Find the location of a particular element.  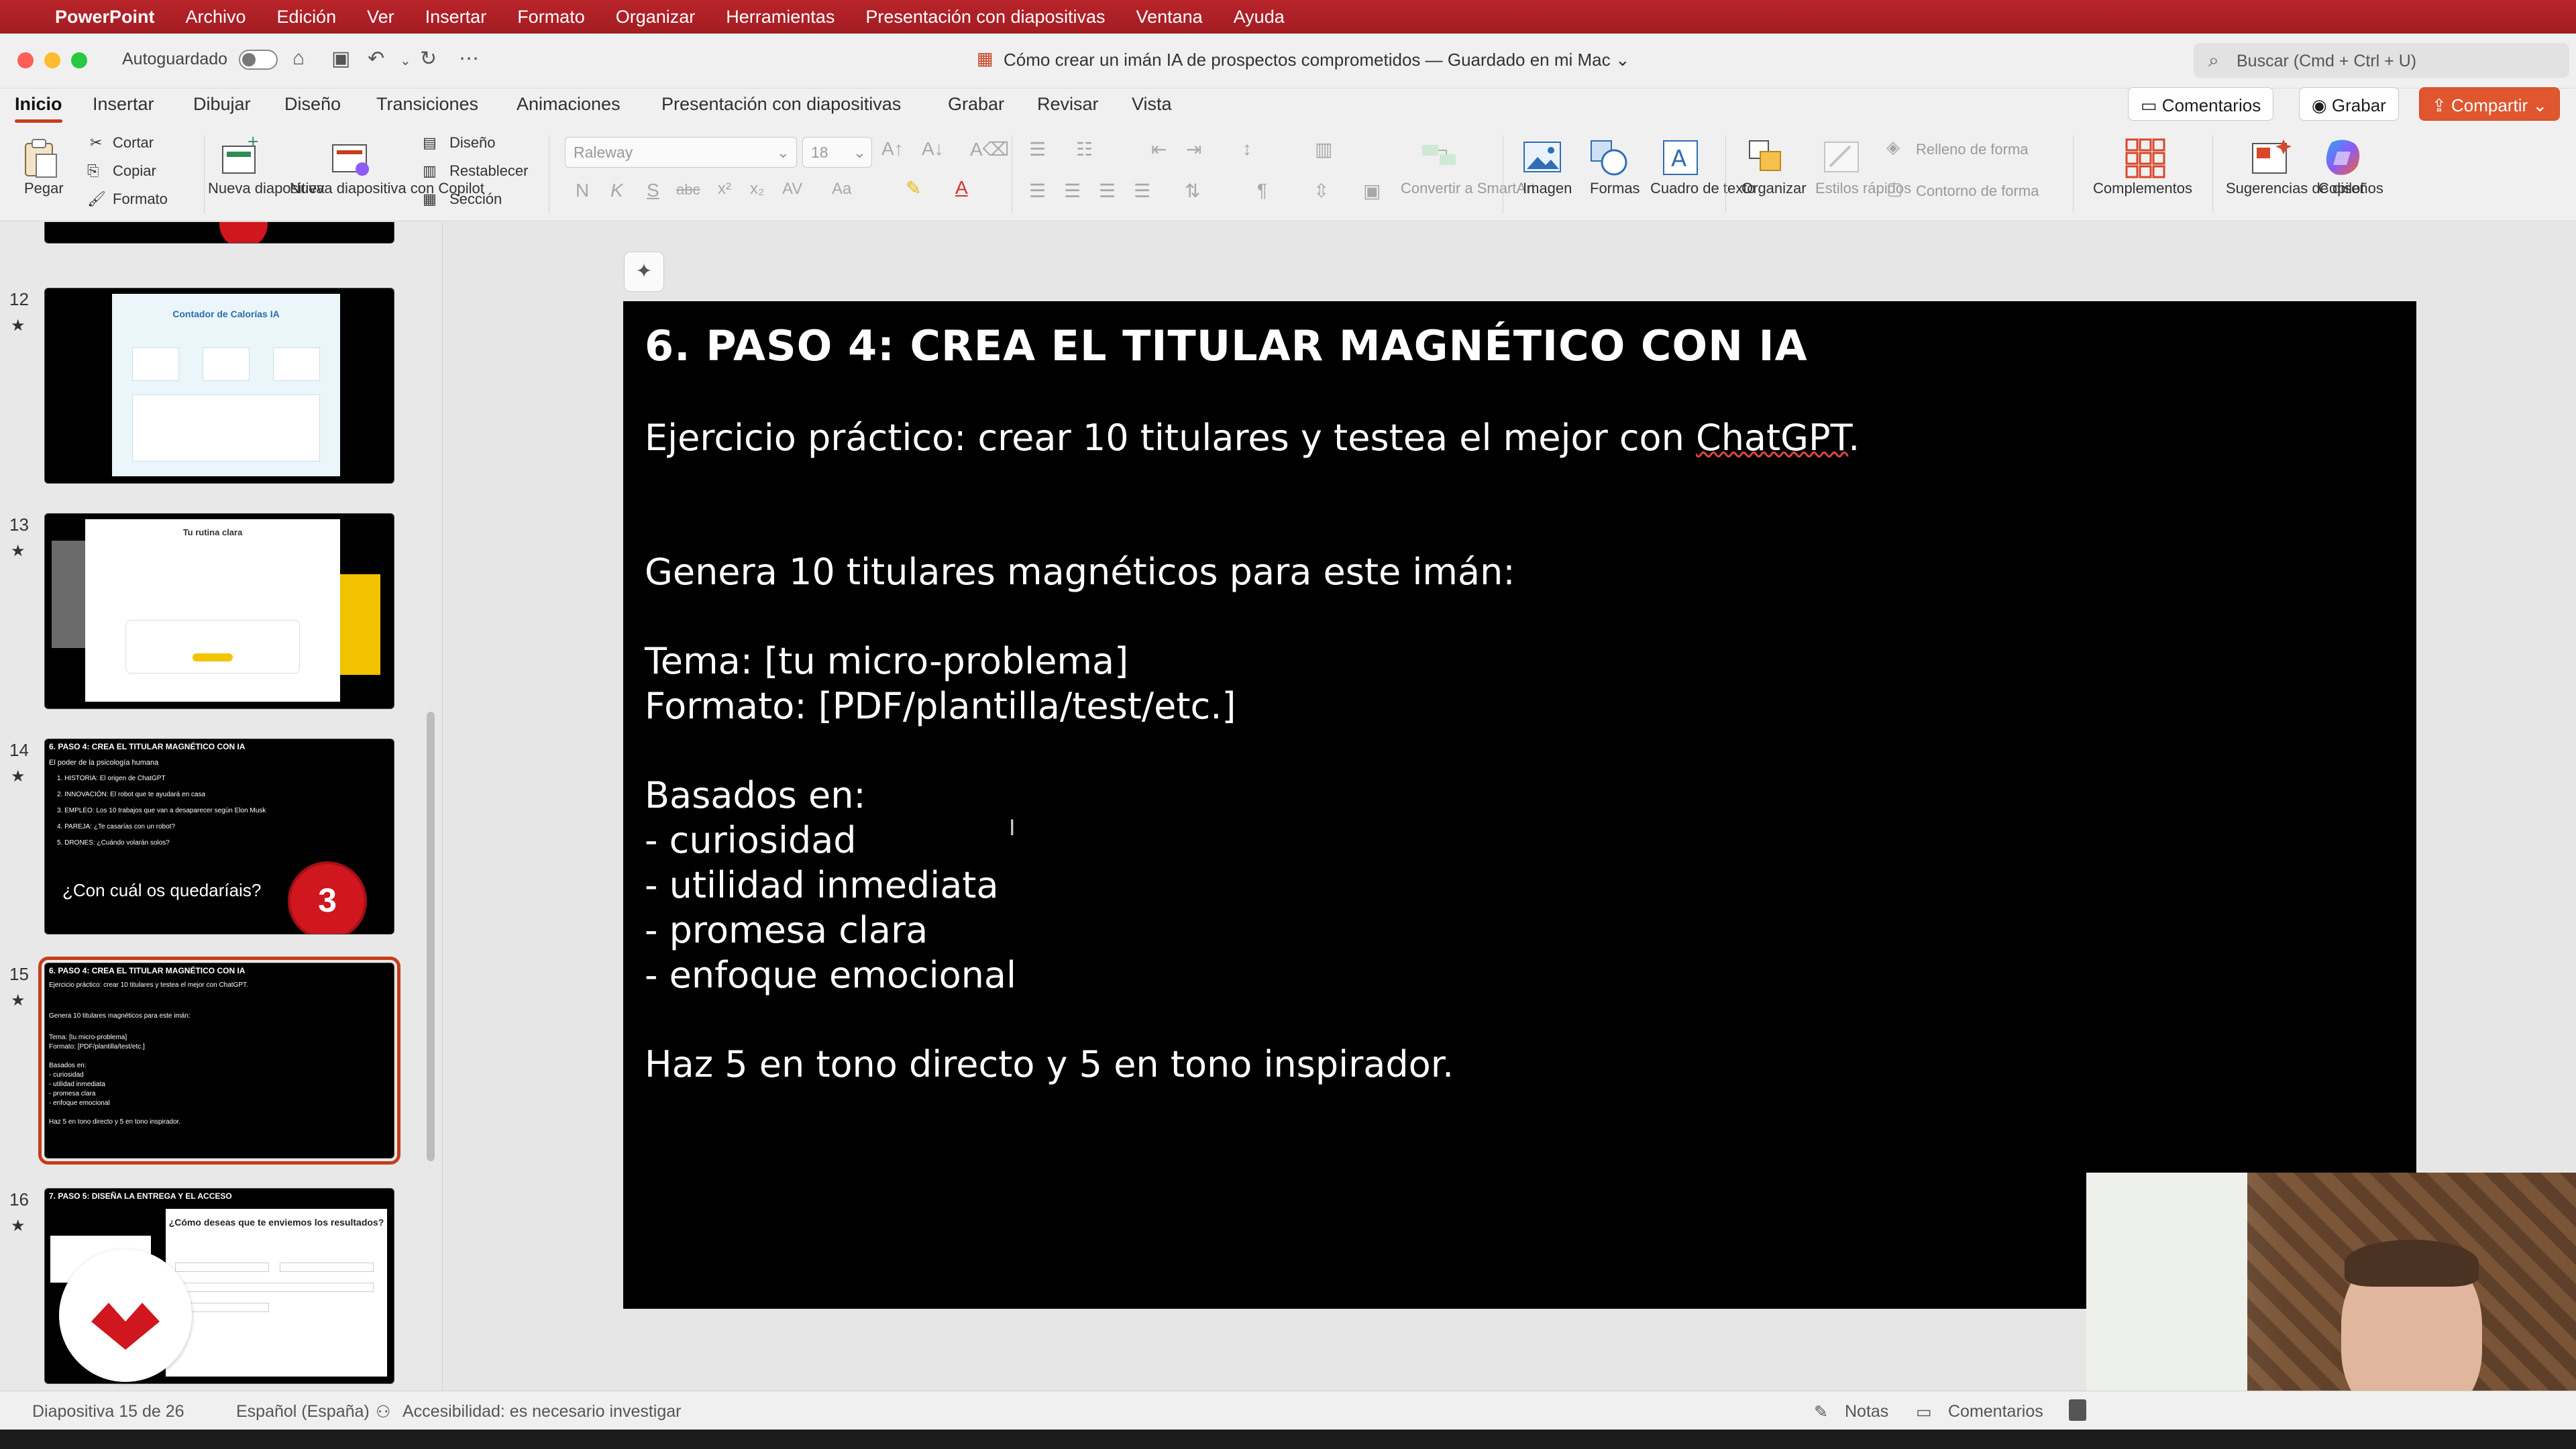

tab-transiciones: Transiciones is located at coordinates (427, 104).